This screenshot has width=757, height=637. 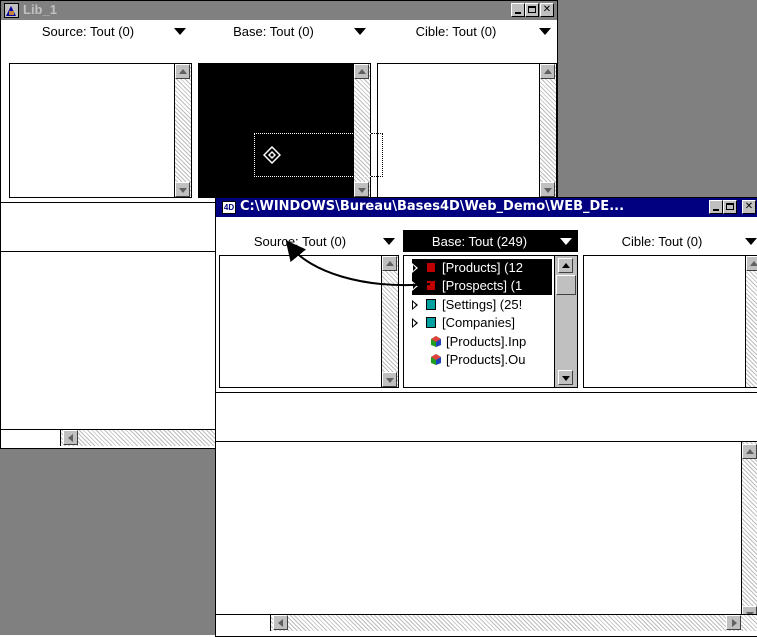 I want to click on base-filter-dropdown: Base: Tout (249), so click(x=490, y=241).